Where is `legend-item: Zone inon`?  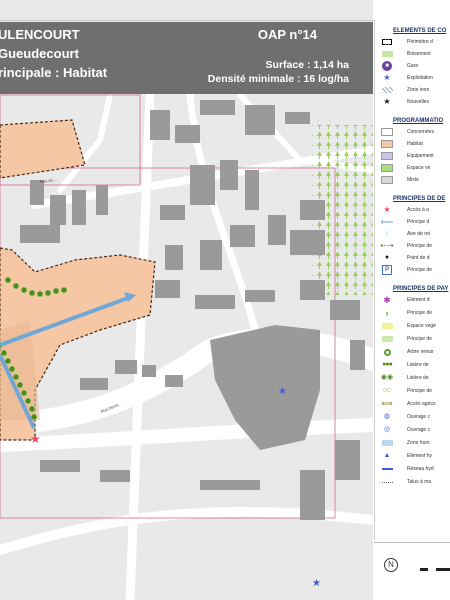
legend-item: Zone inon is located at coordinates (415, 90).